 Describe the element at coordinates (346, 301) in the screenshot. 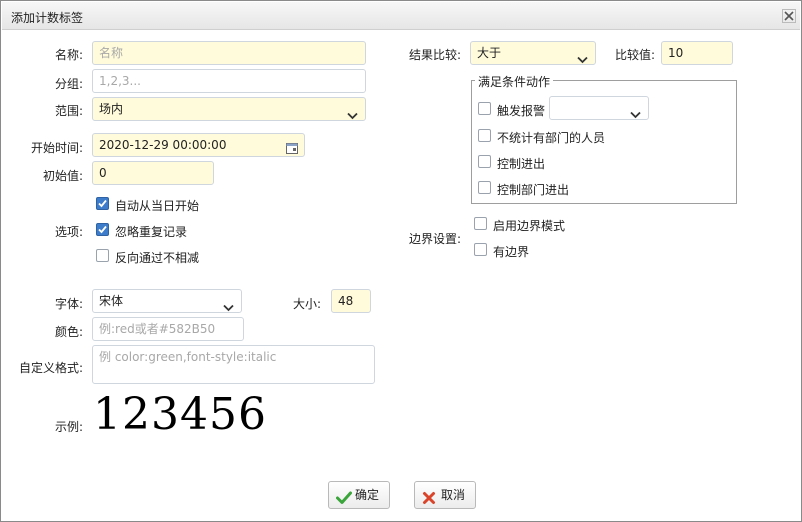

I see `size-value: 48` at that location.